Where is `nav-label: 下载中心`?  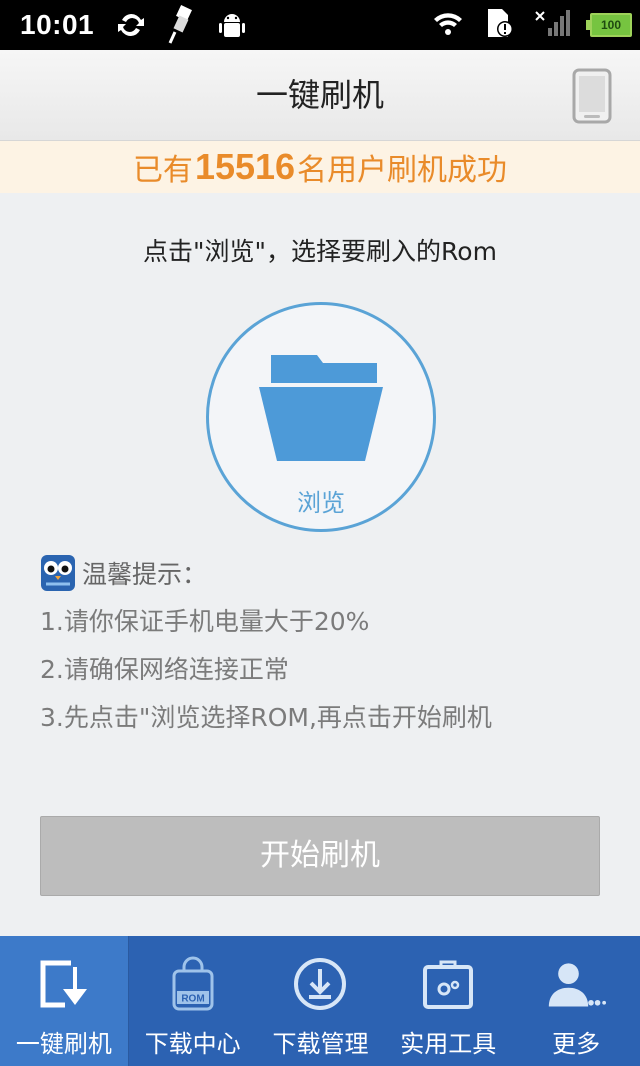
nav-label: 下载中心 is located at coordinates (192, 1044).